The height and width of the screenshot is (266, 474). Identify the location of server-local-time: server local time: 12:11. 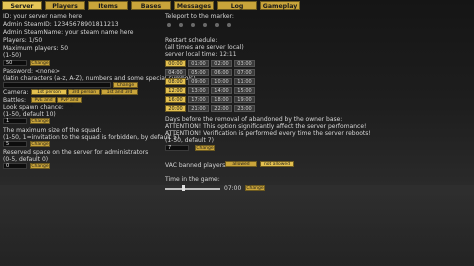
(201, 54).